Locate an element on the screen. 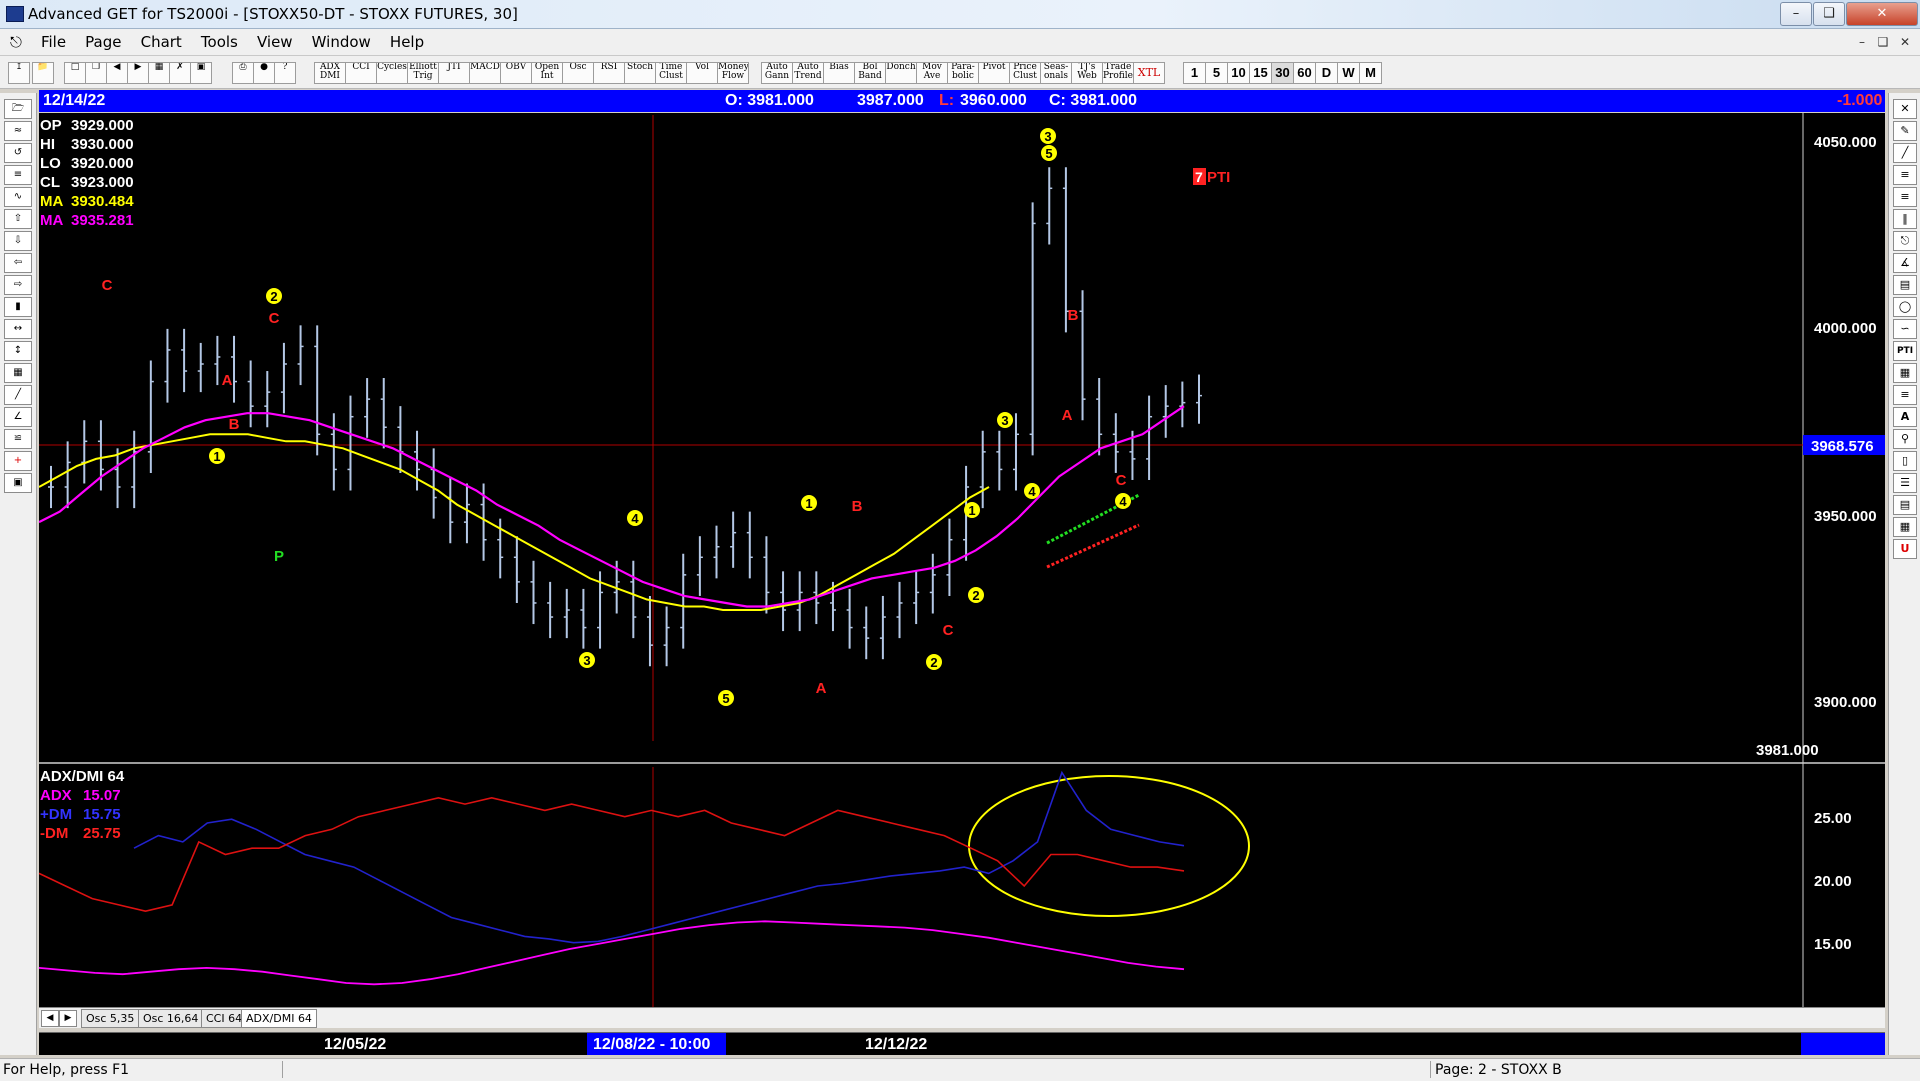 The height and width of the screenshot is (1081, 1920). tool-donch: Donch is located at coordinates (901, 73).